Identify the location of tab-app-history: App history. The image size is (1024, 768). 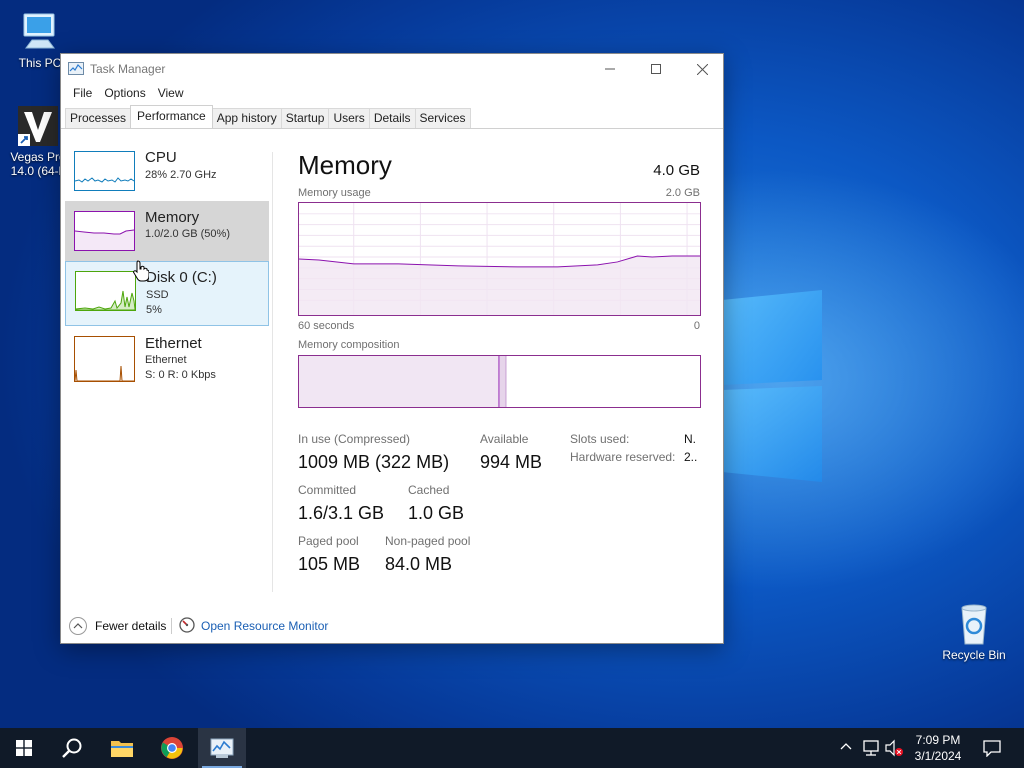
(246, 118).